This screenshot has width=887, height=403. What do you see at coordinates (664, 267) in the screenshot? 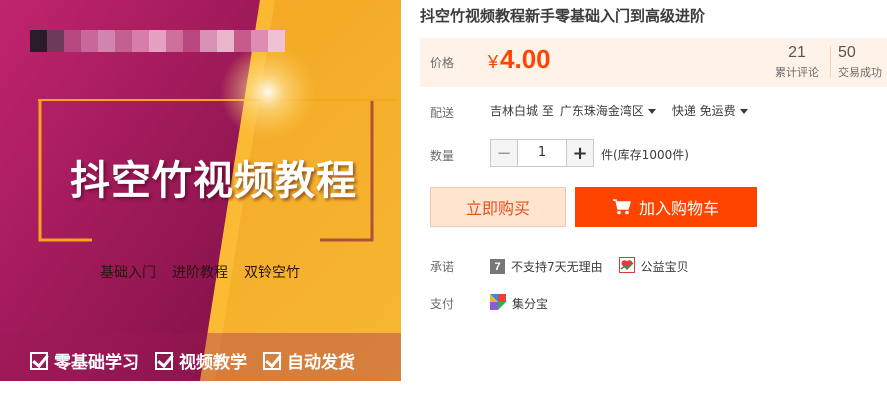
I see `promise-item-label: 公益宝贝` at bounding box center [664, 267].